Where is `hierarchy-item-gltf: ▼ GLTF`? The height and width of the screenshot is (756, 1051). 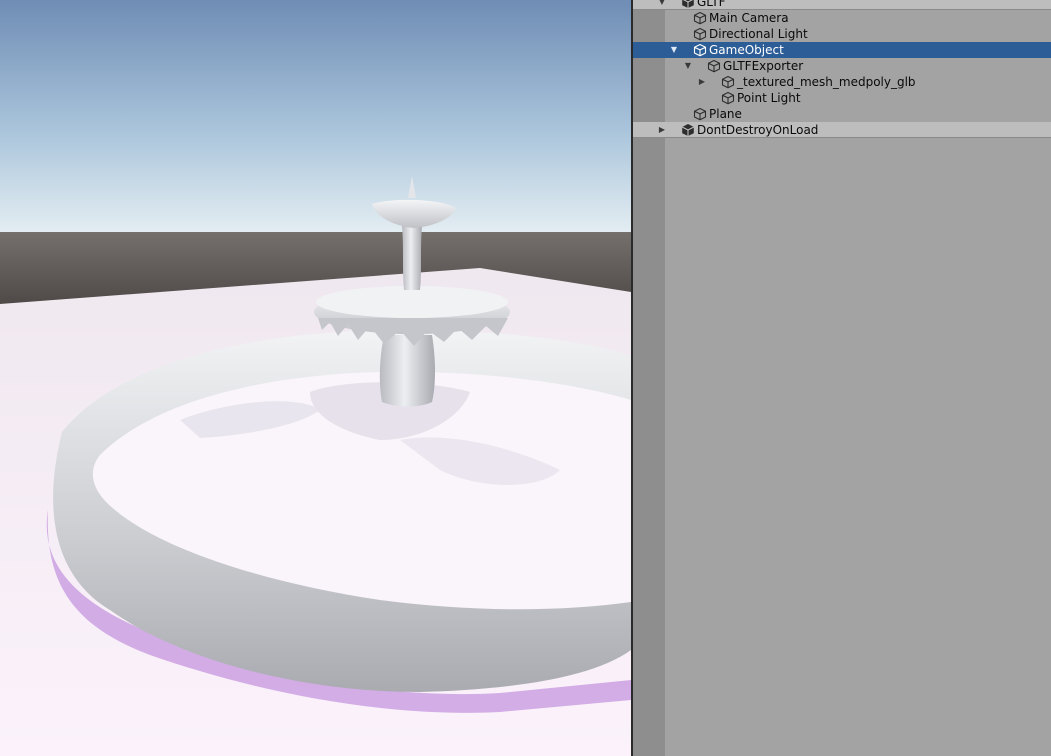
hierarchy-item-gltf: ▼ GLTF is located at coordinates (842, 5).